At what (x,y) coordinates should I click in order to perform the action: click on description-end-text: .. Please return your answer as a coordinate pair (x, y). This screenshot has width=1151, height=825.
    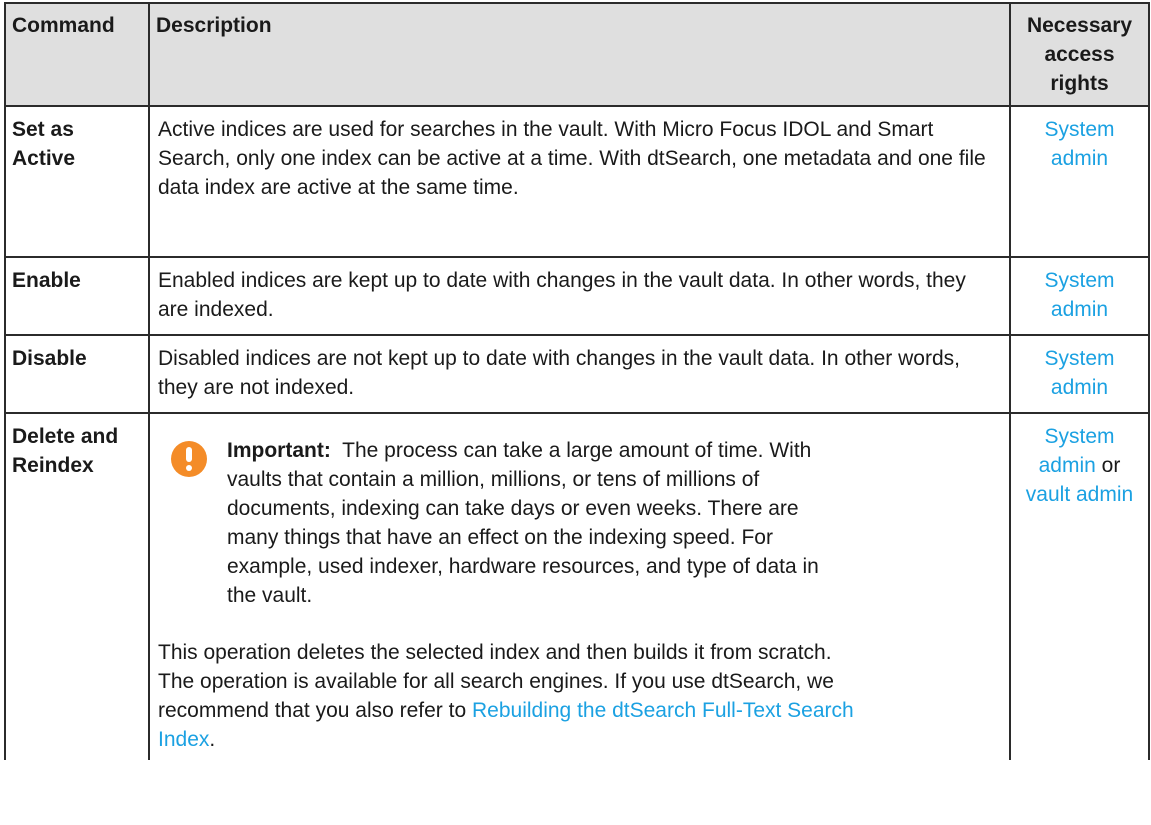
    Looking at the image, I should click on (212, 739).